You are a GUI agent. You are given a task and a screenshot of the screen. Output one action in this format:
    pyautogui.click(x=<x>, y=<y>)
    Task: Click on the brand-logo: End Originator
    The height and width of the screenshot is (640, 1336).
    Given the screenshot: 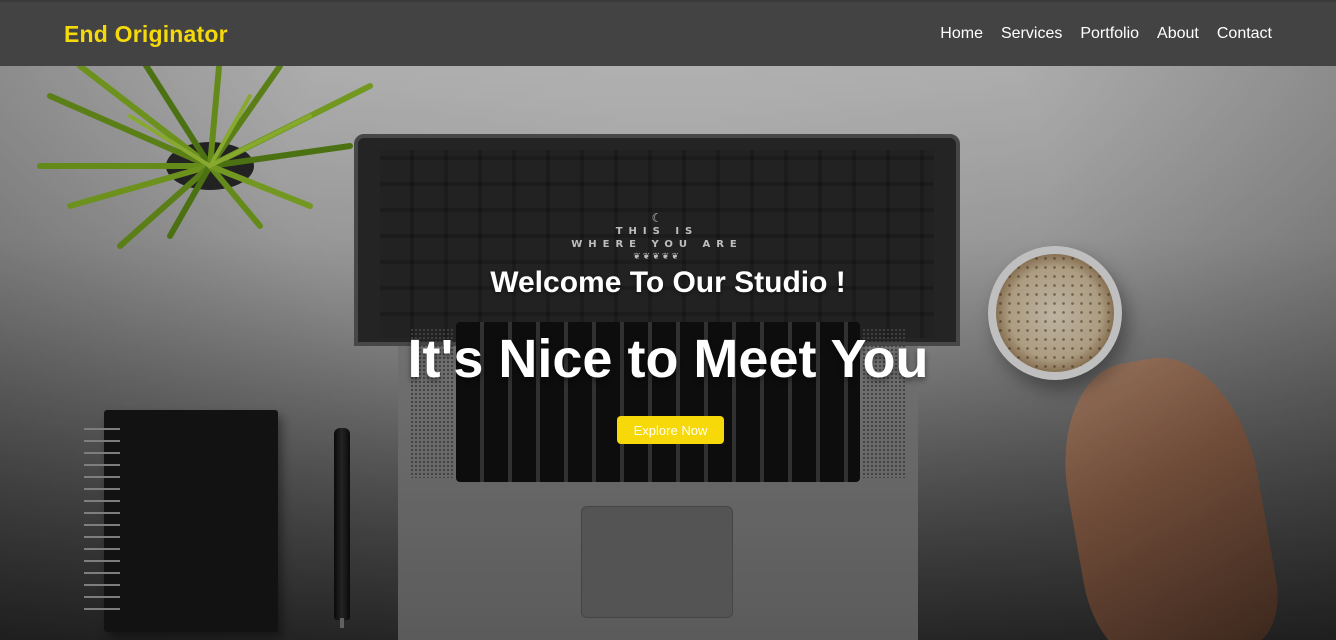 What is the action you would take?
    pyautogui.click(x=146, y=34)
    